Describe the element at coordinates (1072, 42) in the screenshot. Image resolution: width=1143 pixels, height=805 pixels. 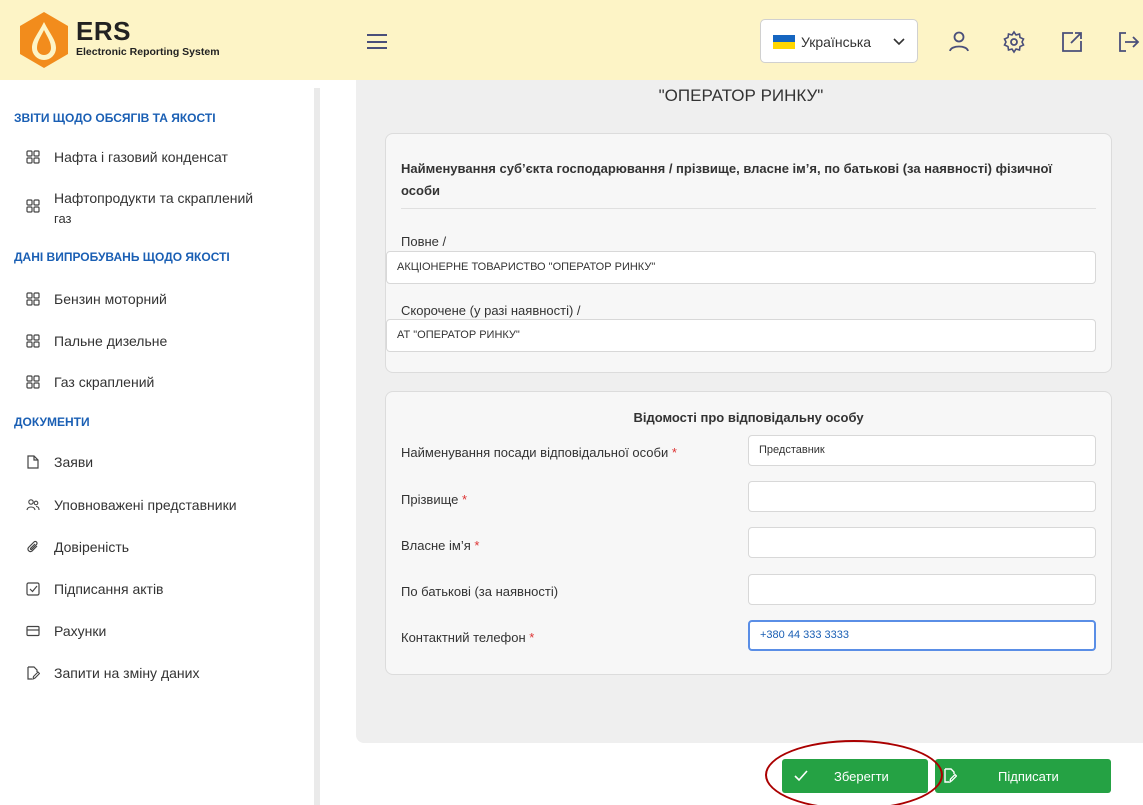
I see `external-link-icon` at that location.